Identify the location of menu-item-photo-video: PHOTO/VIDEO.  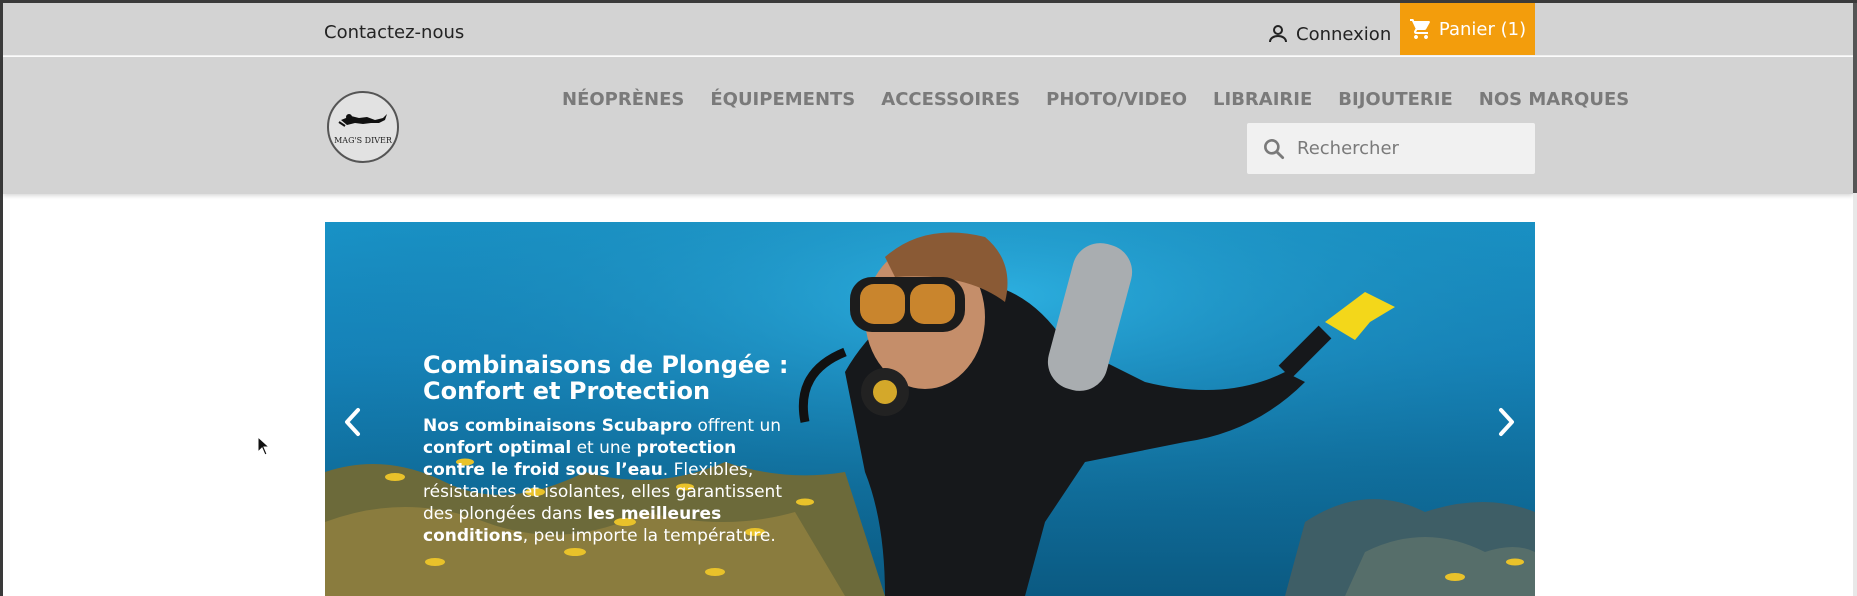
(1116, 99).